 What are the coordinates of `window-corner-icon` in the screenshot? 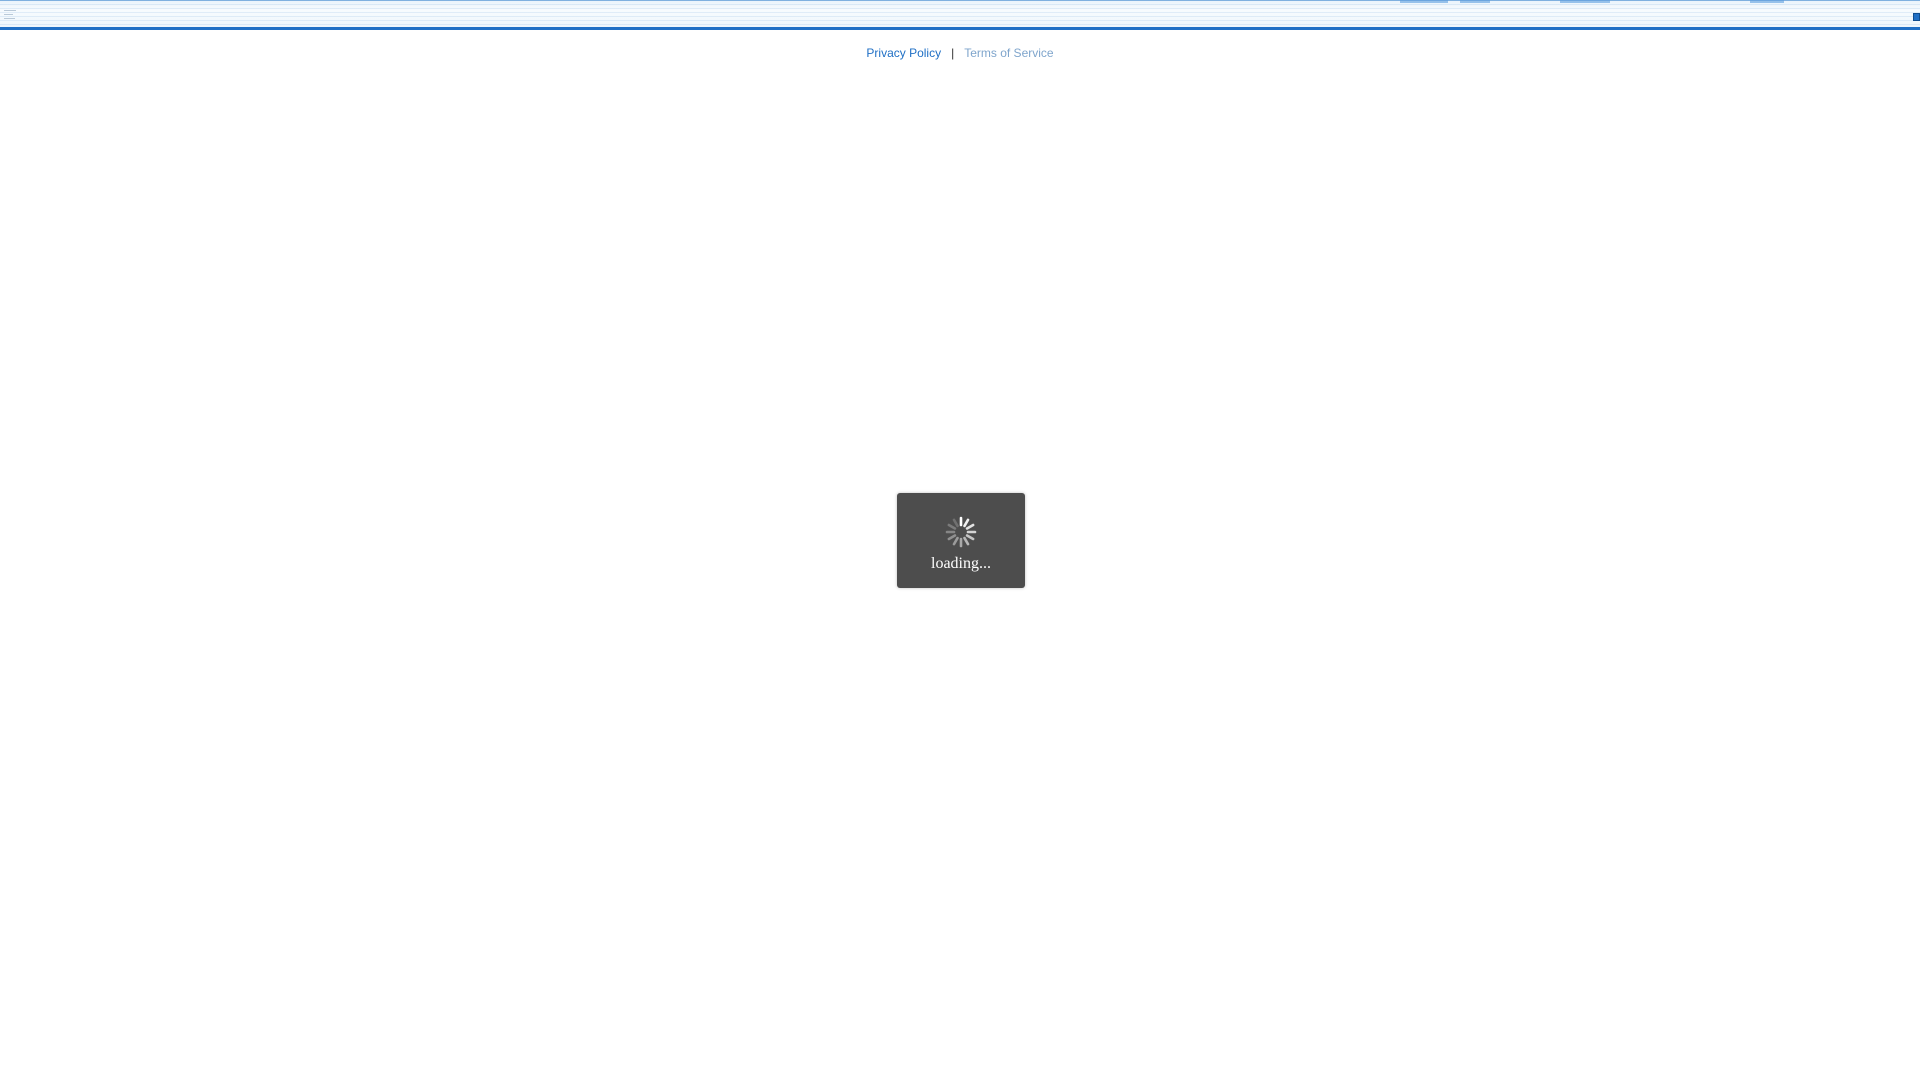 It's located at (1916, 17).